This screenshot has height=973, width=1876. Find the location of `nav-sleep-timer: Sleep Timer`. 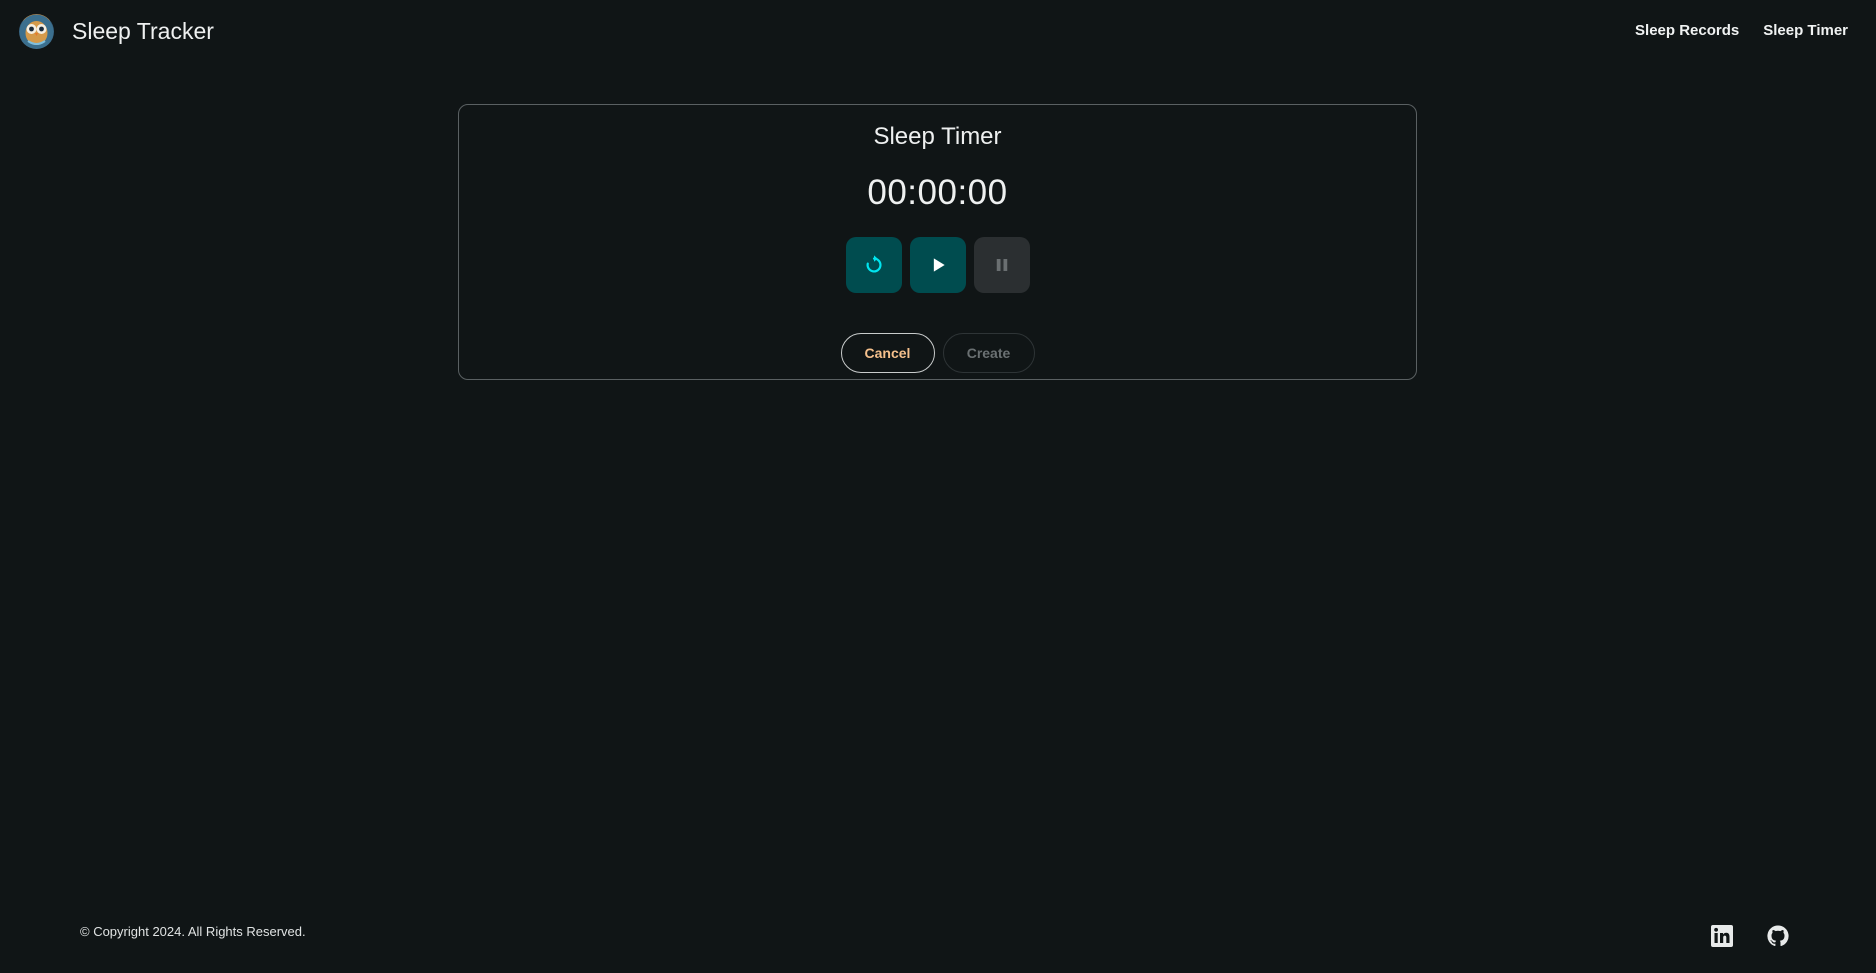

nav-sleep-timer: Sleep Timer is located at coordinates (1805, 30).